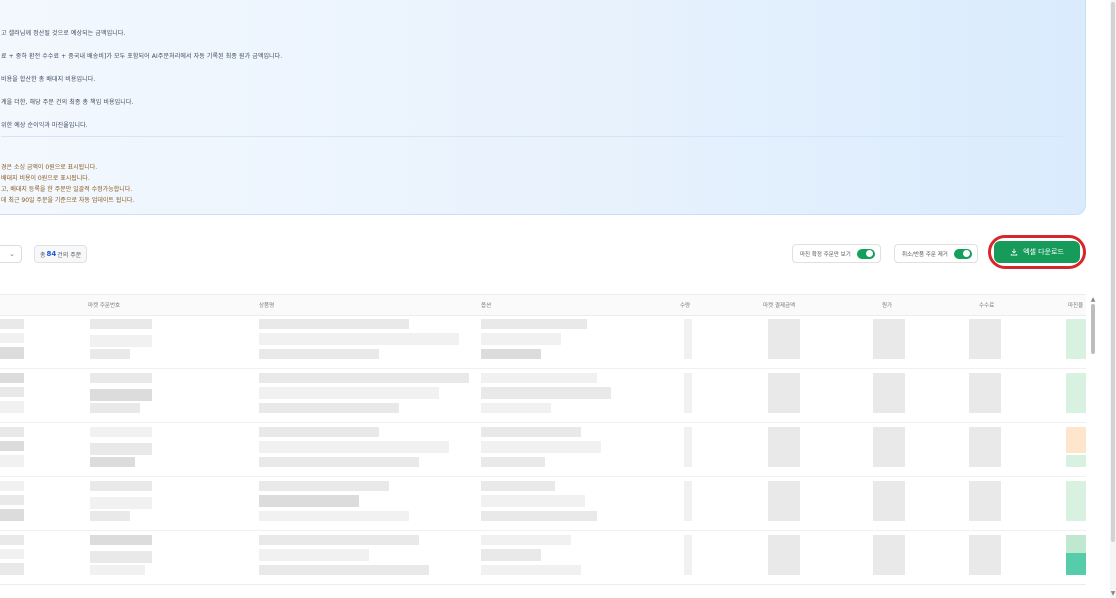  I want to click on col-cost: 원가, so click(887, 305).